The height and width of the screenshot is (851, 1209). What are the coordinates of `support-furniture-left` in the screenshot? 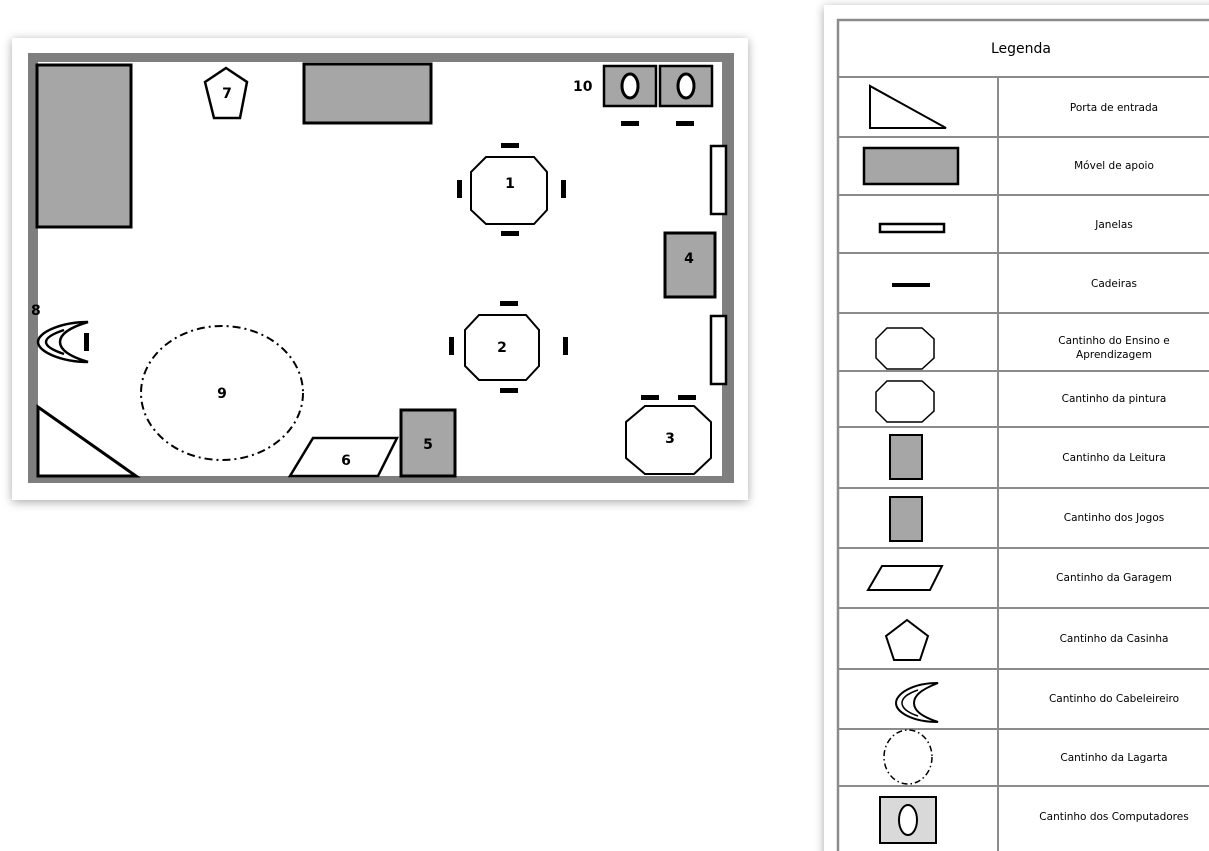 It's located at (84, 146).